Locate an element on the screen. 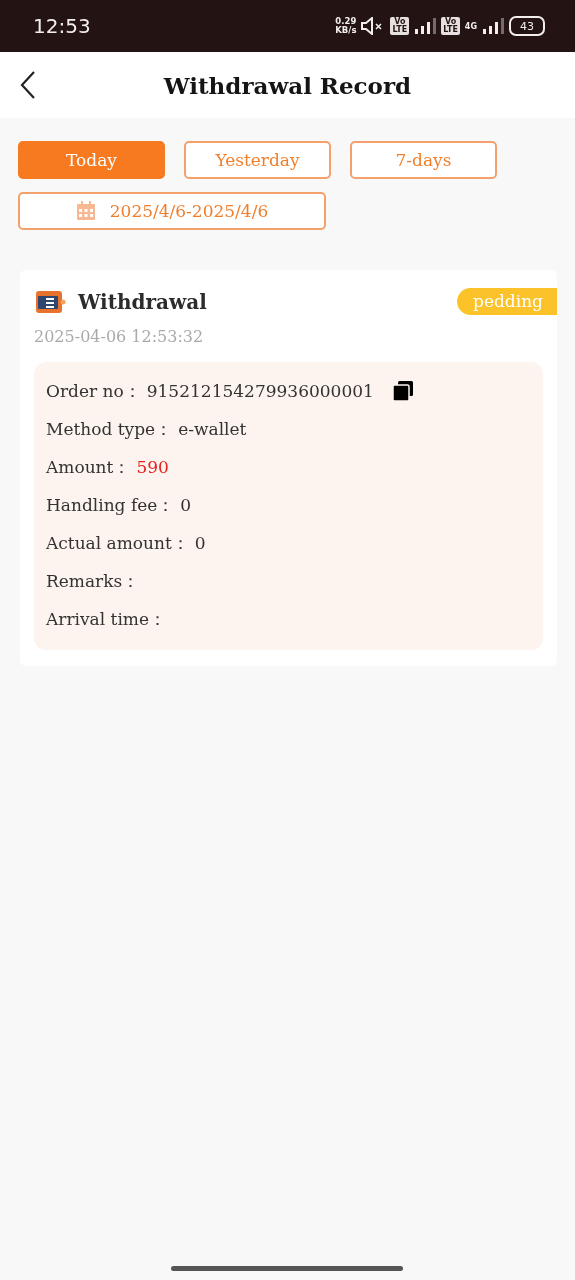 The height and width of the screenshot is (1280, 575). field-label: Handling fee： is located at coordinates (110, 505).